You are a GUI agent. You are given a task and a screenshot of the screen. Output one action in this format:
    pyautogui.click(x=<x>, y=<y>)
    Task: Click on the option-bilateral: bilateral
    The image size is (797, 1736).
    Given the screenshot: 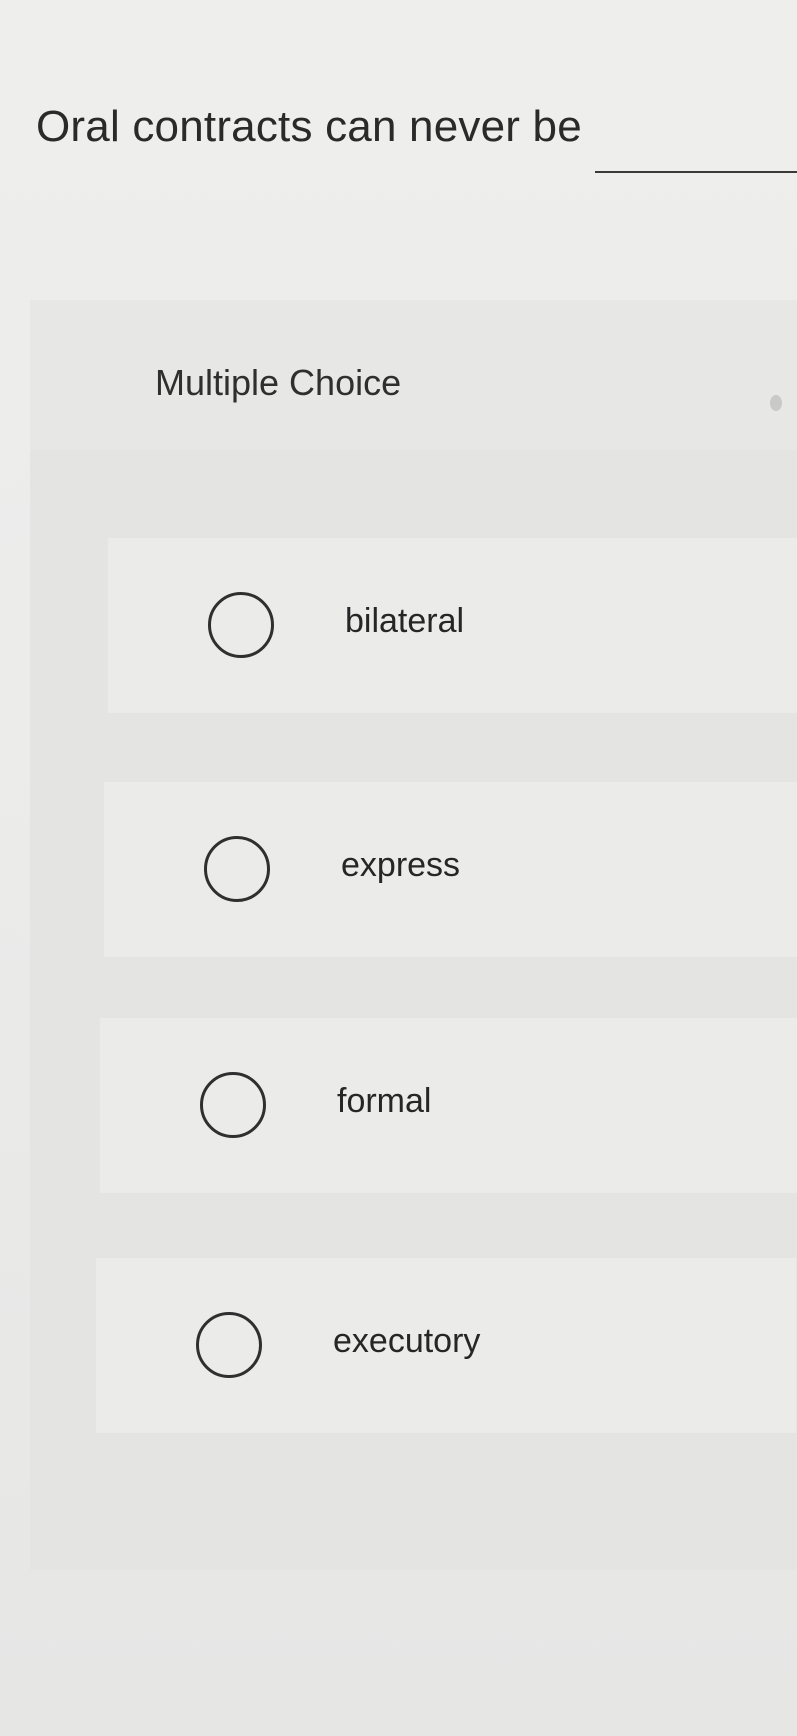 What is the action you would take?
    pyautogui.click(x=452, y=625)
    